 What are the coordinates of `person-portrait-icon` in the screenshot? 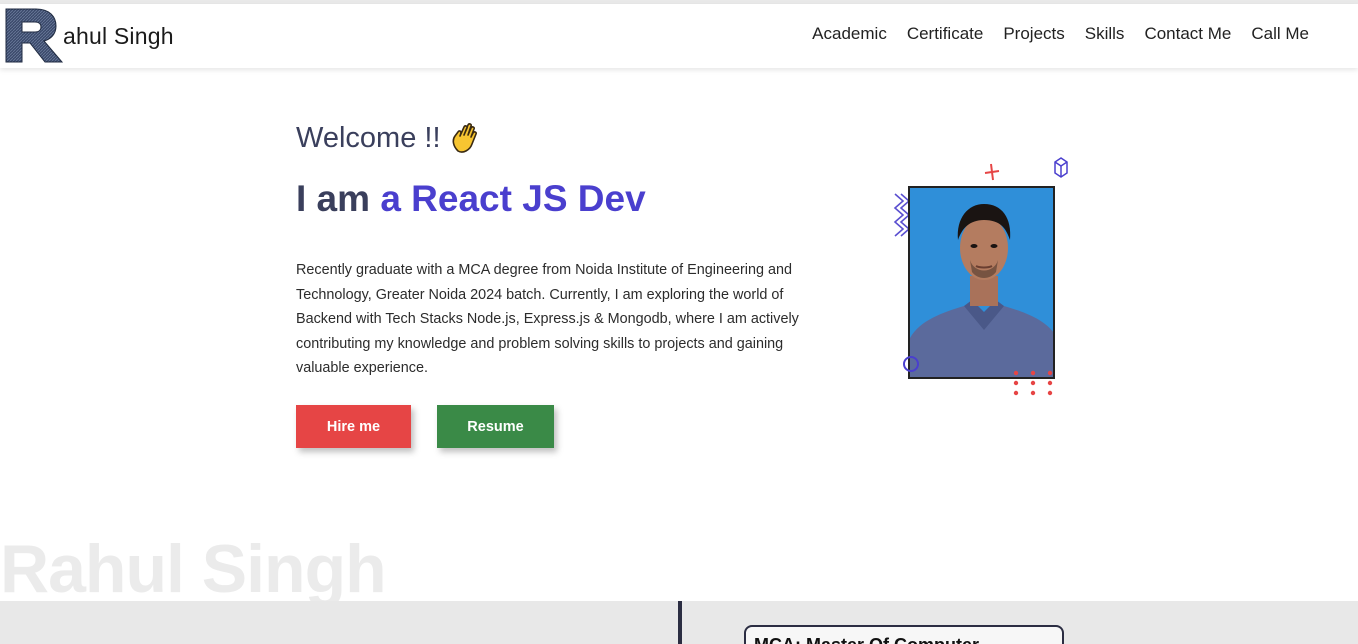 It's located at (981, 282).